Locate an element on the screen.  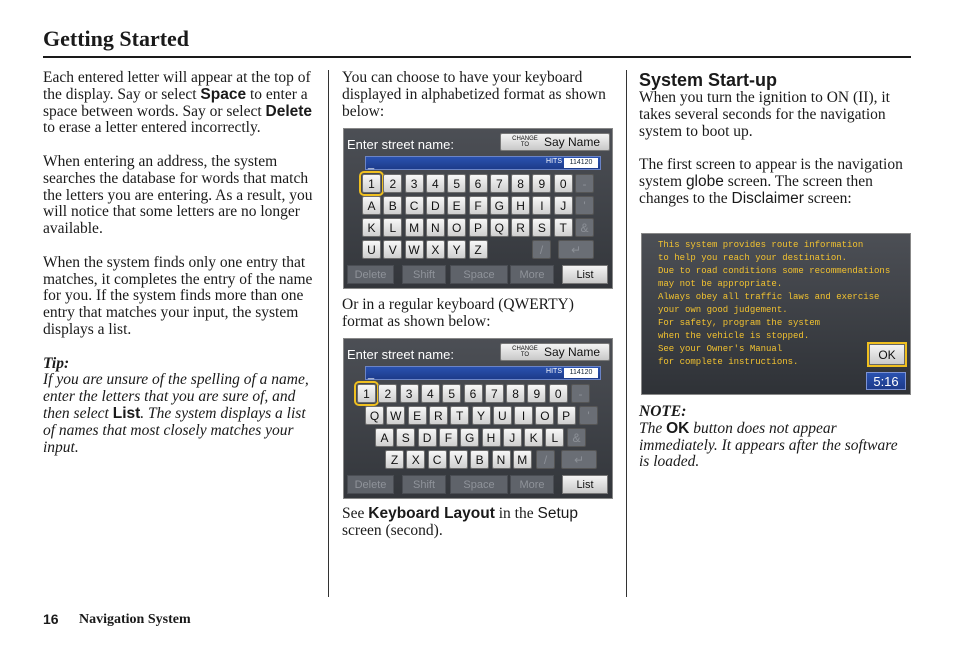
text: to erase a letter entered incorrectly. is located at coordinates (152, 128).